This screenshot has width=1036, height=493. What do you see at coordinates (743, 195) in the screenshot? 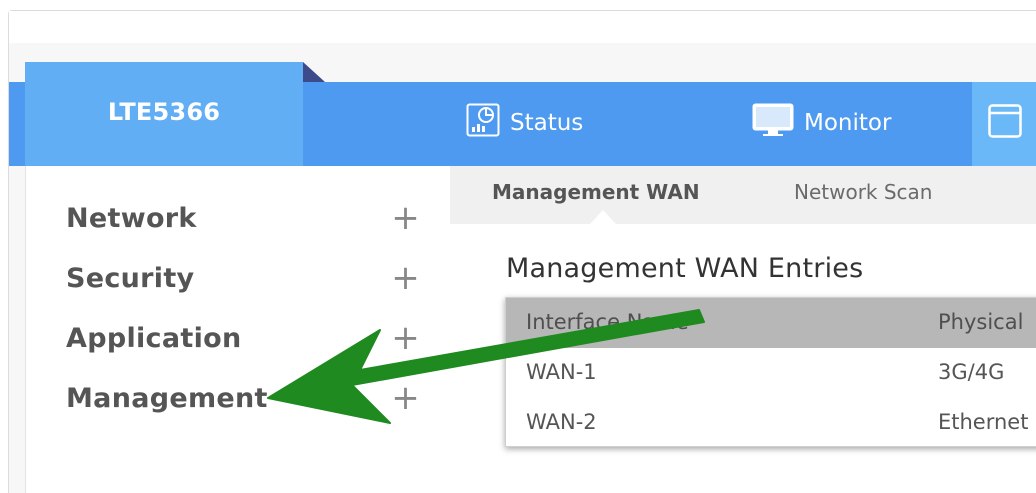
I see `sub-tab-bar: Management WAN Network Scan` at bounding box center [743, 195].